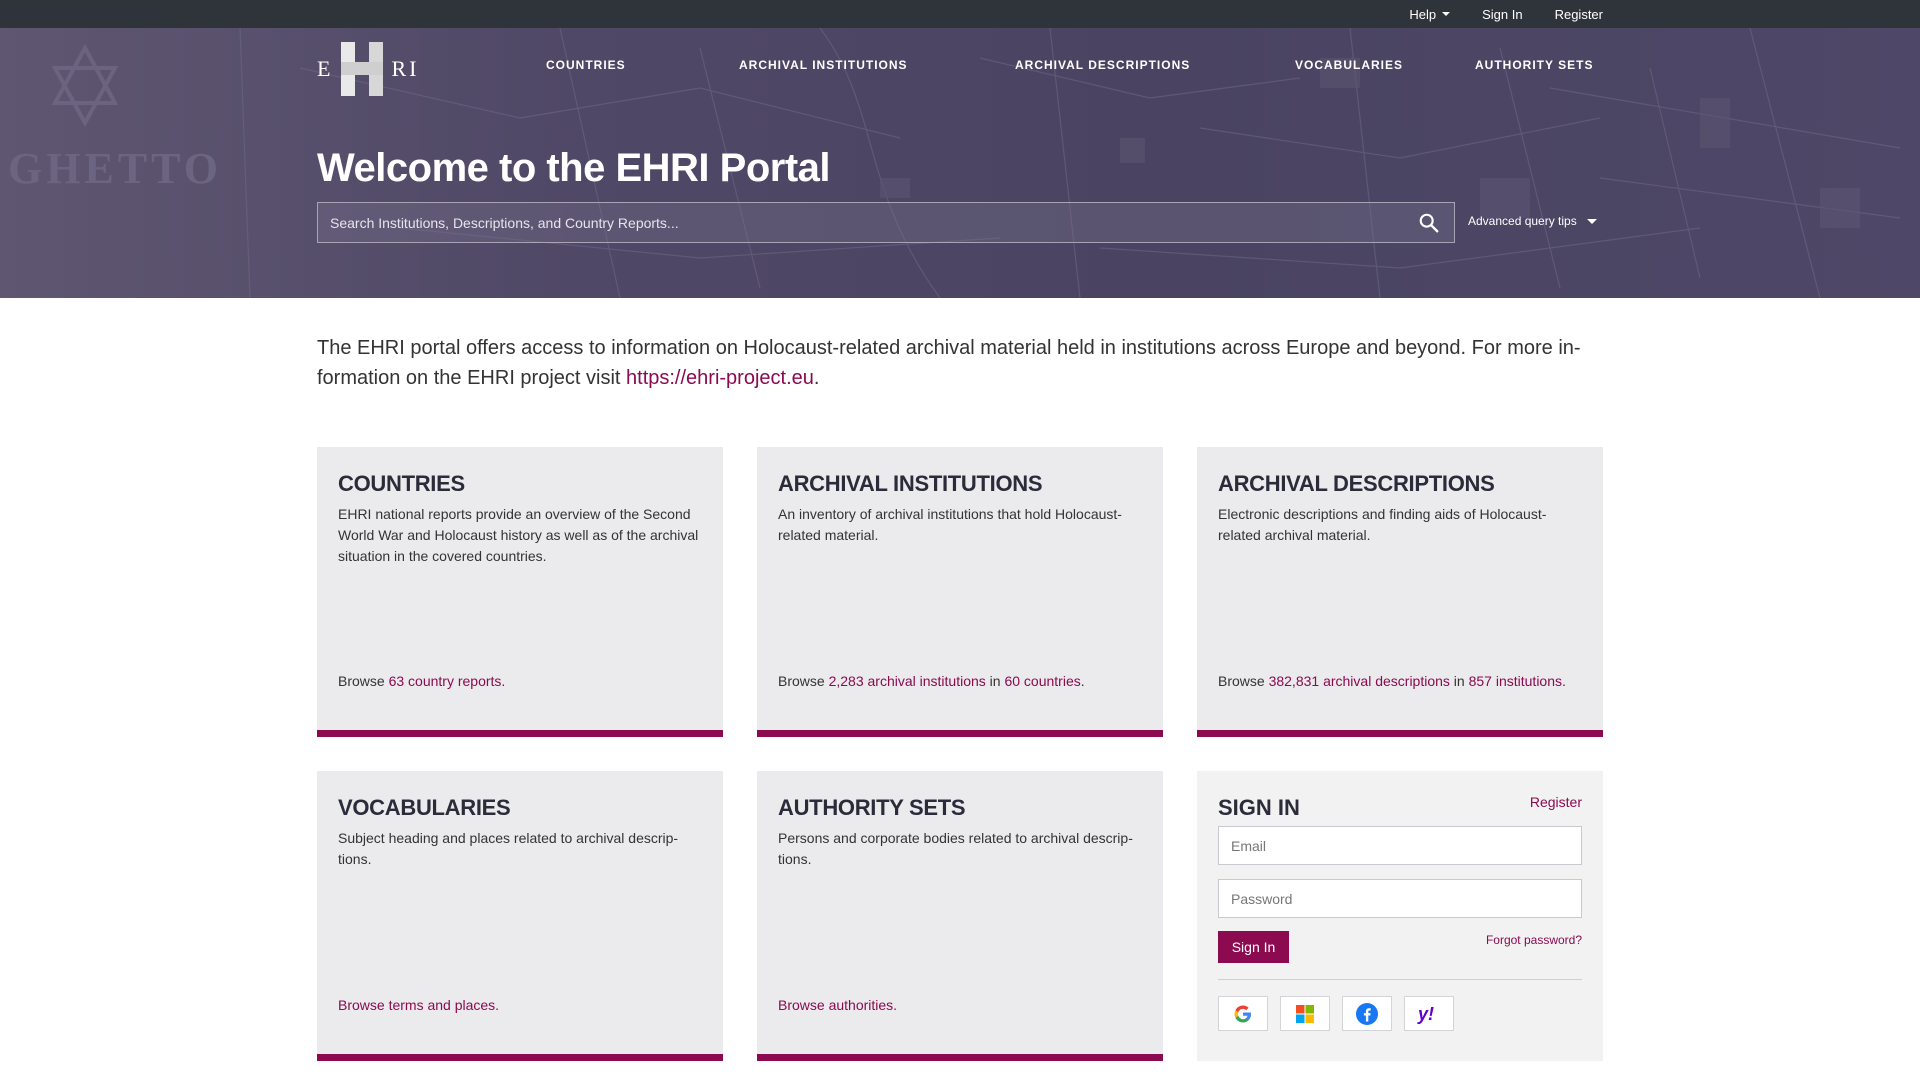  What do you see at coordinates (1356, 484) in the screenshot?
I see `card-title: ARCHIVAL DESCRIPTIONS` at bounding box center [1356, 484].